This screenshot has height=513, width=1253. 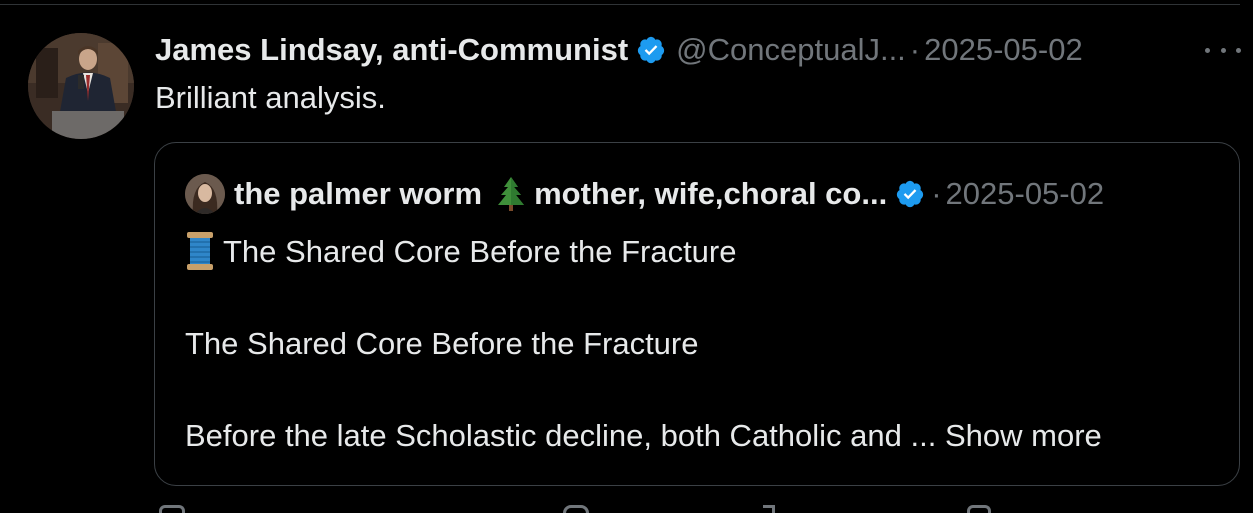 What do you see at coordinates (1003, 50) in the screenshot?
I see `post-timestamp: 2025-05-02` at bounding box center [1003, 50].